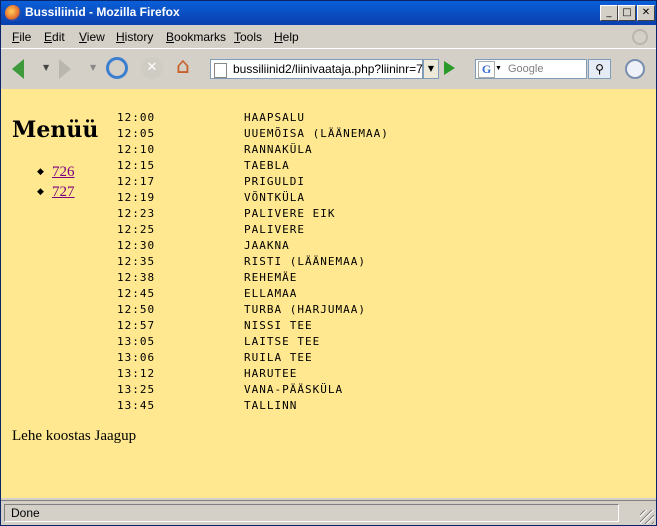 The image size is (657, 526). I want to click on time-cell: 12:57, so click(136, 325).